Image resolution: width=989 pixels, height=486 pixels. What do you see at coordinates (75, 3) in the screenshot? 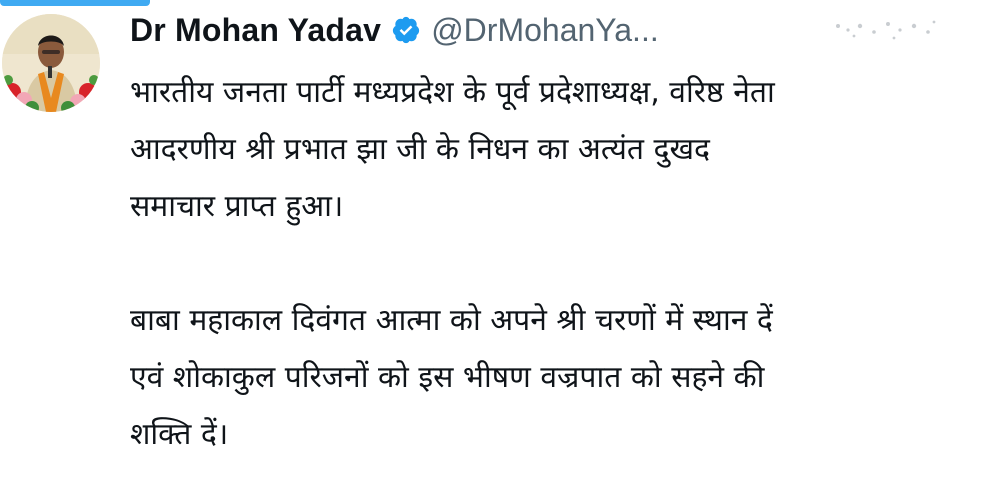
I see `top-accent-bar` at bounding box center [75, 3].